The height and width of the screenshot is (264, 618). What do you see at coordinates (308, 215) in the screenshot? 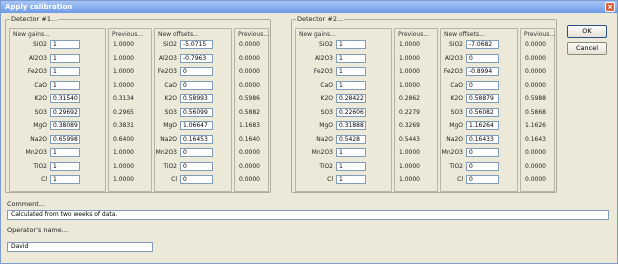
I see `comment-input: Calculated from two weeks of data.` at bounding box center [308, 215].